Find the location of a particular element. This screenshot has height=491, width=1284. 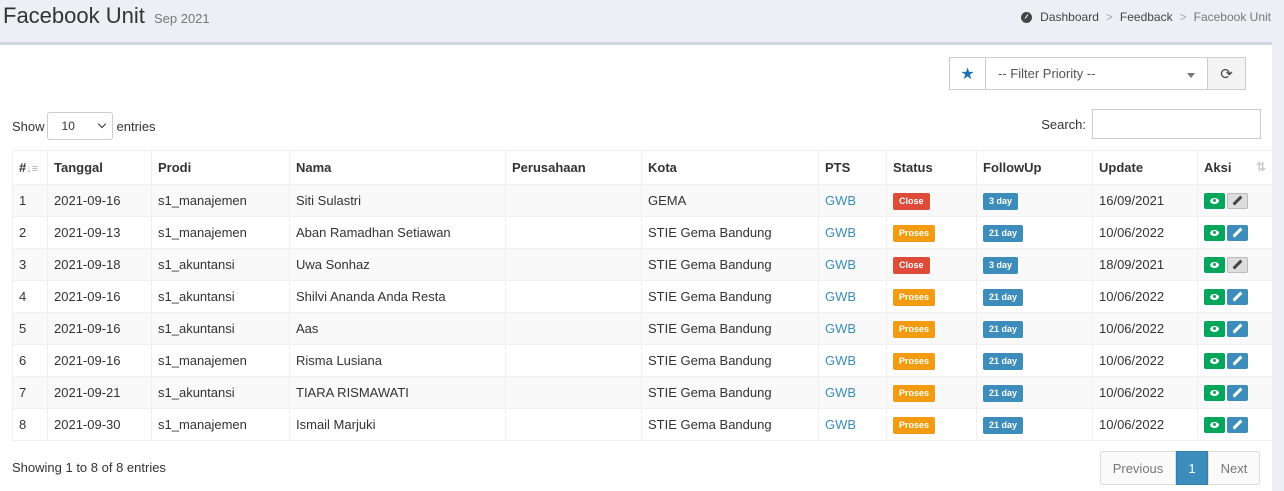

followup-badge: 21 day is located at coordinates (1003, 425).